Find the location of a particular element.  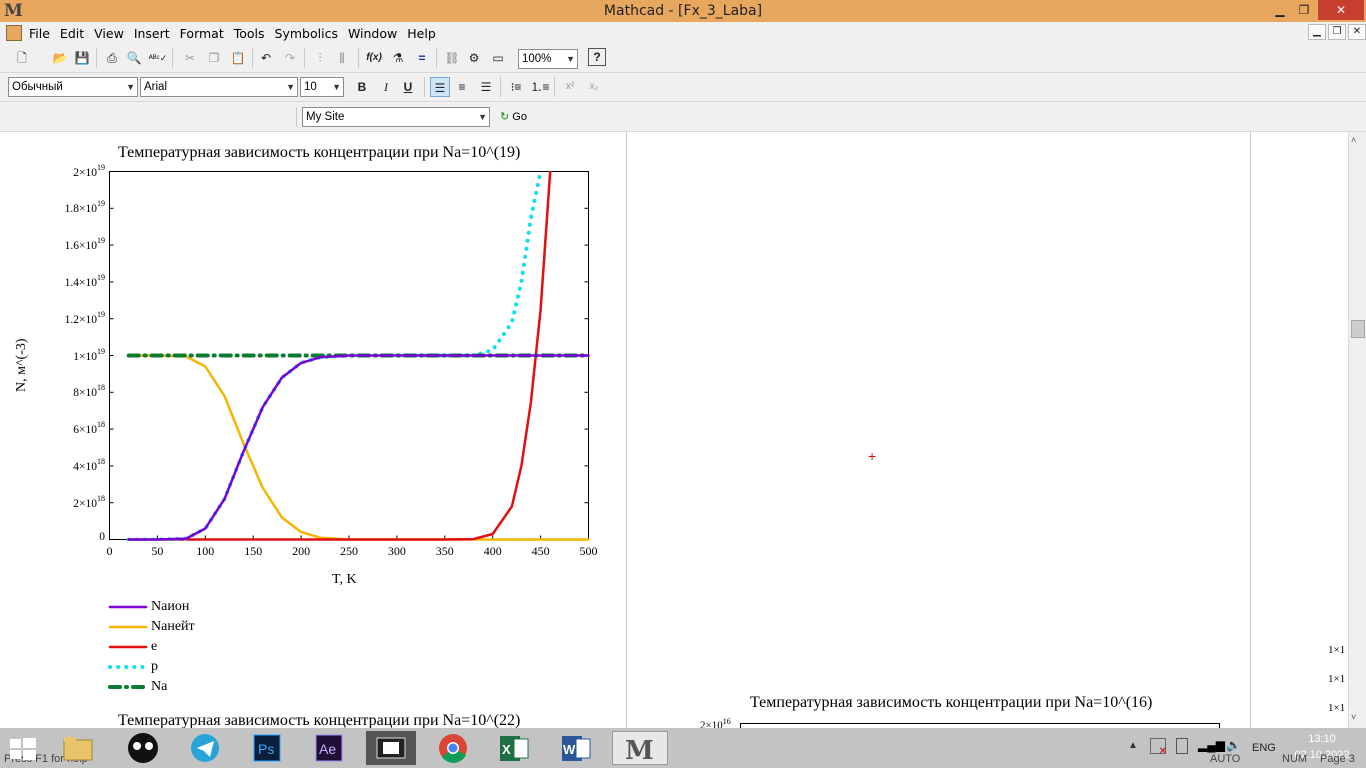

svg-text: Ae is located at coordinates (327, 749).